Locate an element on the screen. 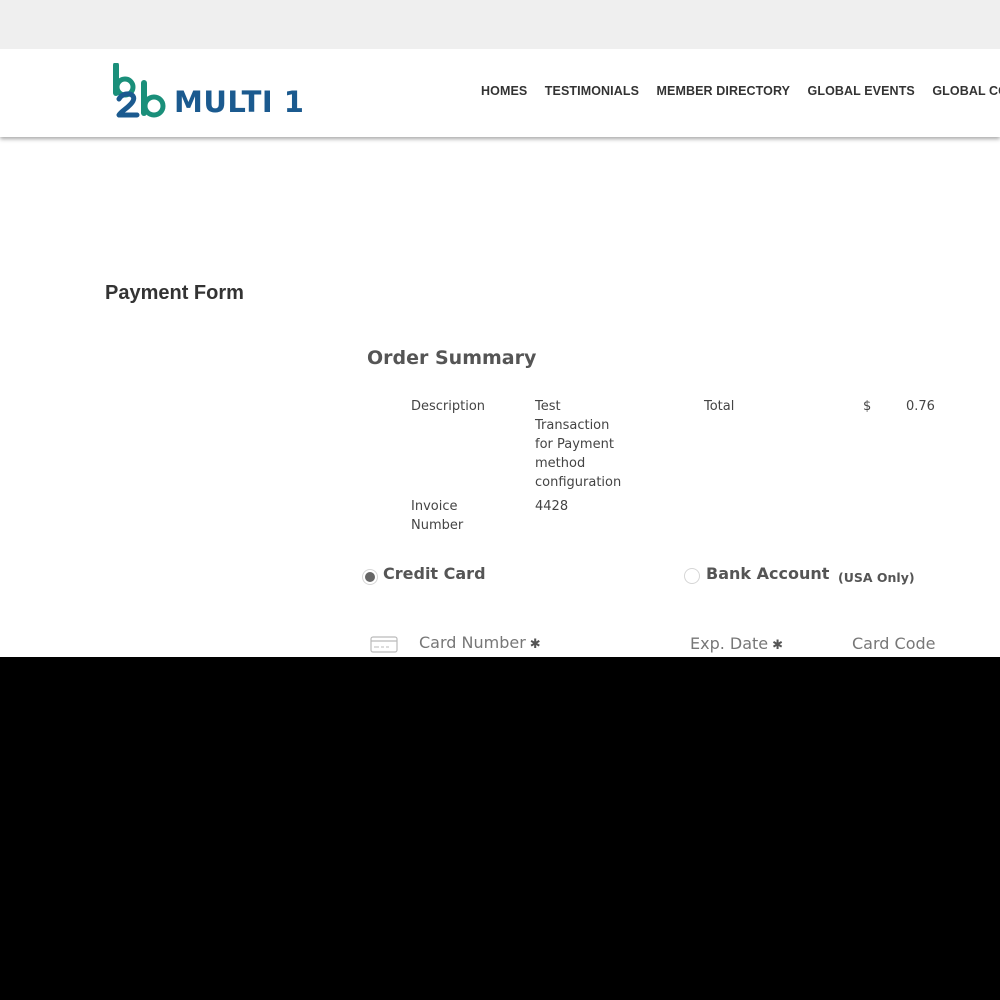 The width and height of the screenshot is (1000, 1000). b2b-logo-mark-icon is located at coordinates (139, 90).